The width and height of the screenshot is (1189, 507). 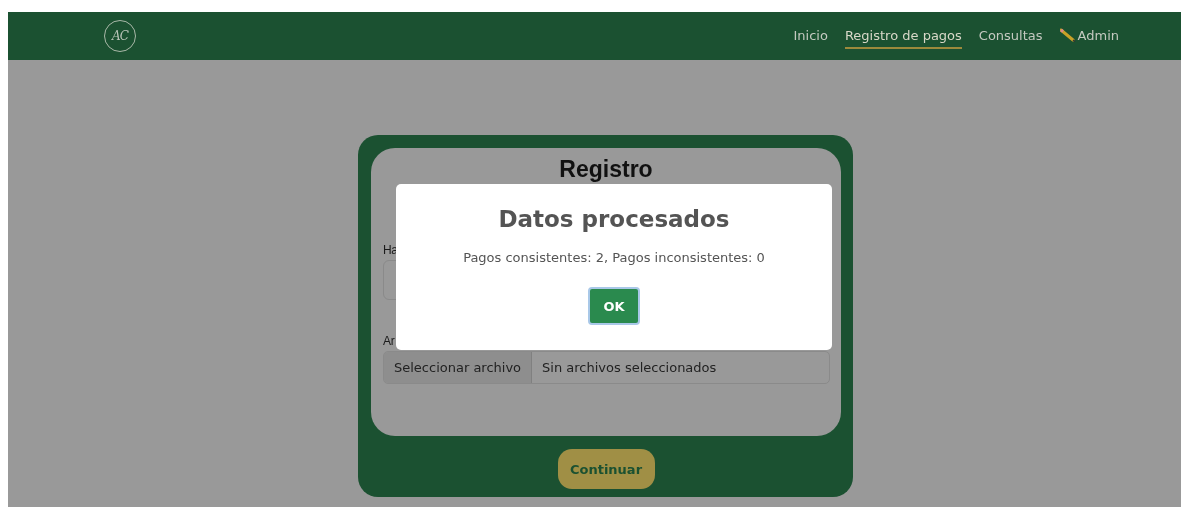 What do you see at coordinates (614, 257) in the screenshot?
I see `modal-message: Pagos consistentes: 2, Pagos inconsistentes: 0` at bounding box center [614, 257].